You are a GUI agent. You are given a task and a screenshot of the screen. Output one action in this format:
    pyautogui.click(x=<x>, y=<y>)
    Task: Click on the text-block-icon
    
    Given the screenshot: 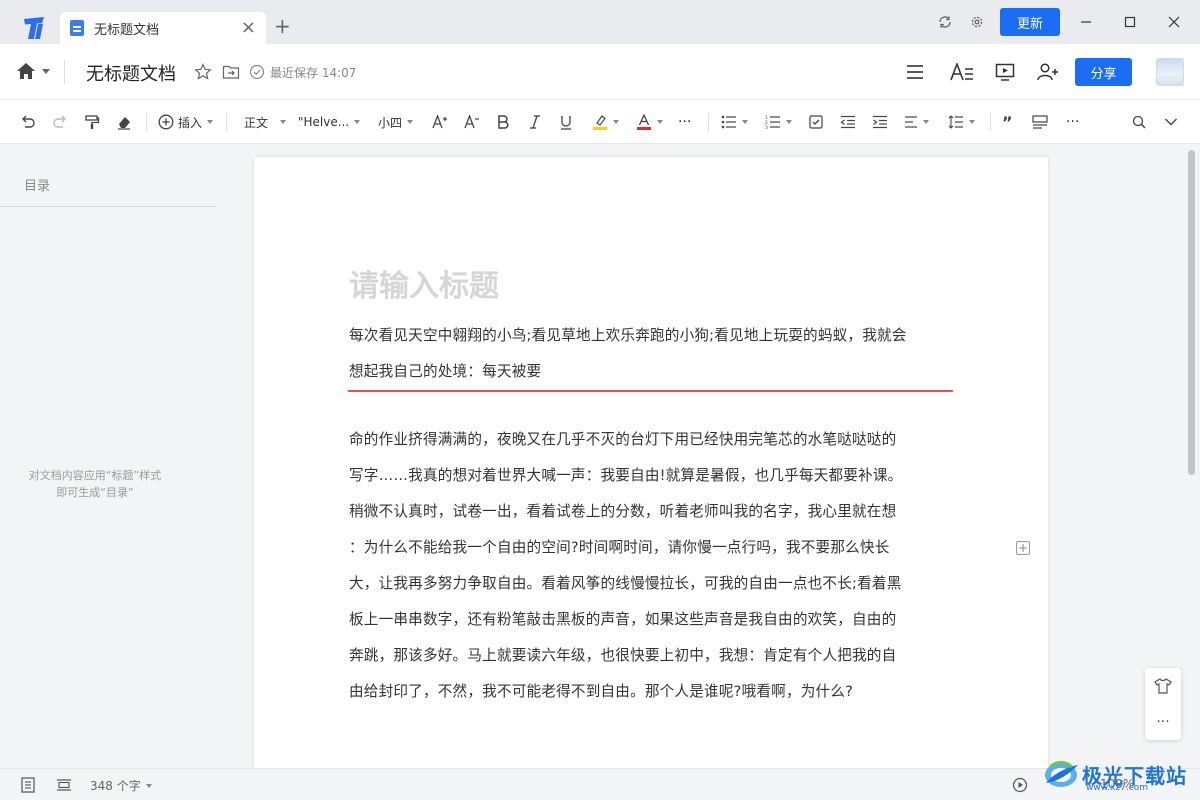 What is the action you would take?
    pyautogui.click(x=1040, y=122)
    